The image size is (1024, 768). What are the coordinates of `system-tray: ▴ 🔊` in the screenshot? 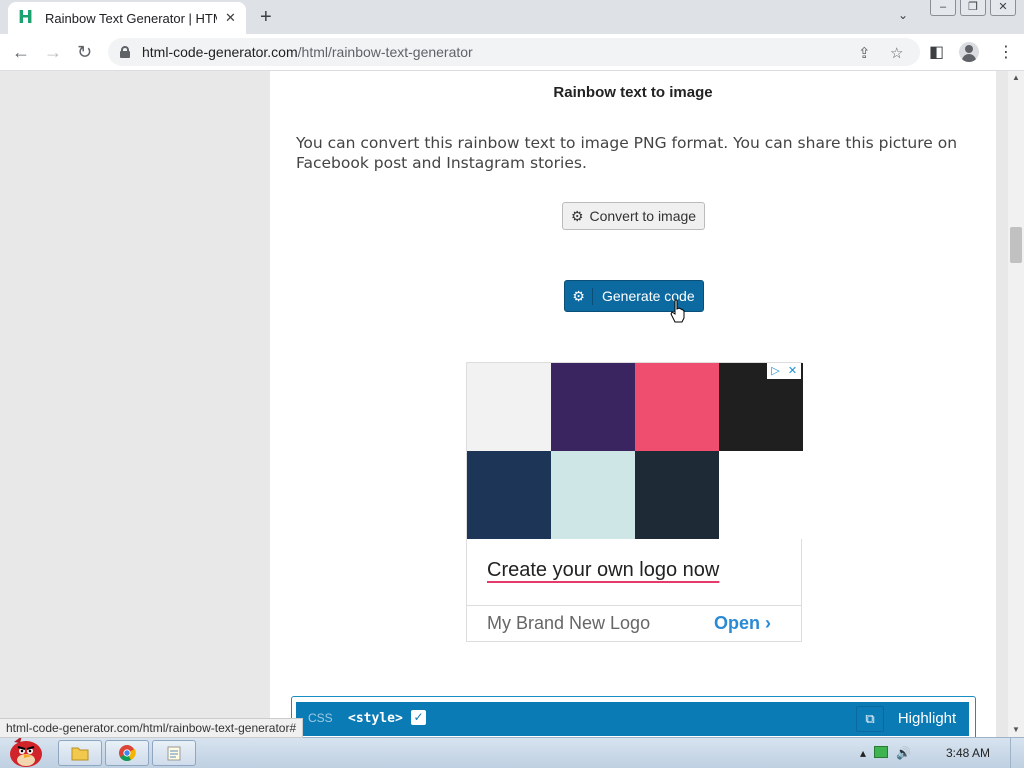 It's located at (885, 753).